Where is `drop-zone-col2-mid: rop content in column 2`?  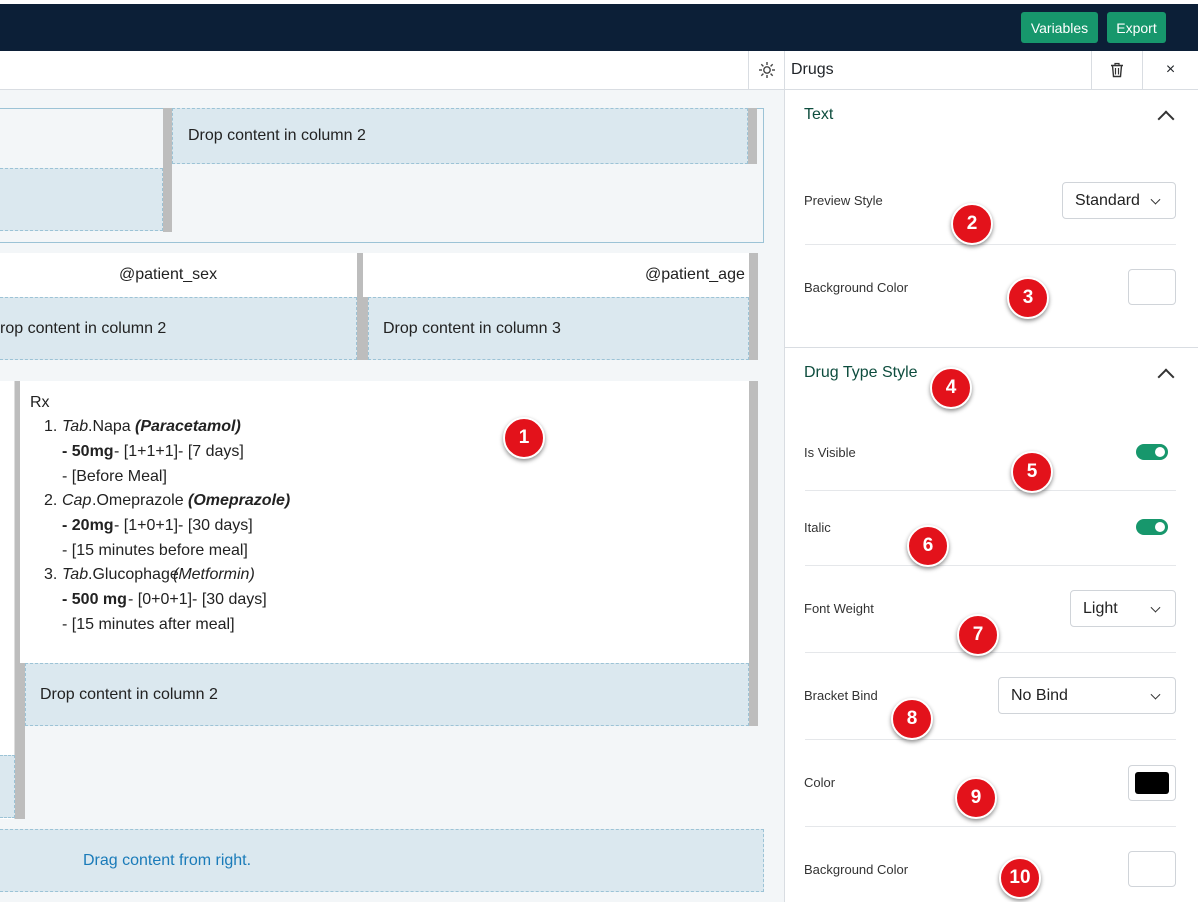 drop-zone-col2-mid: rop content in column 2 is located at coordinates (178, 328).